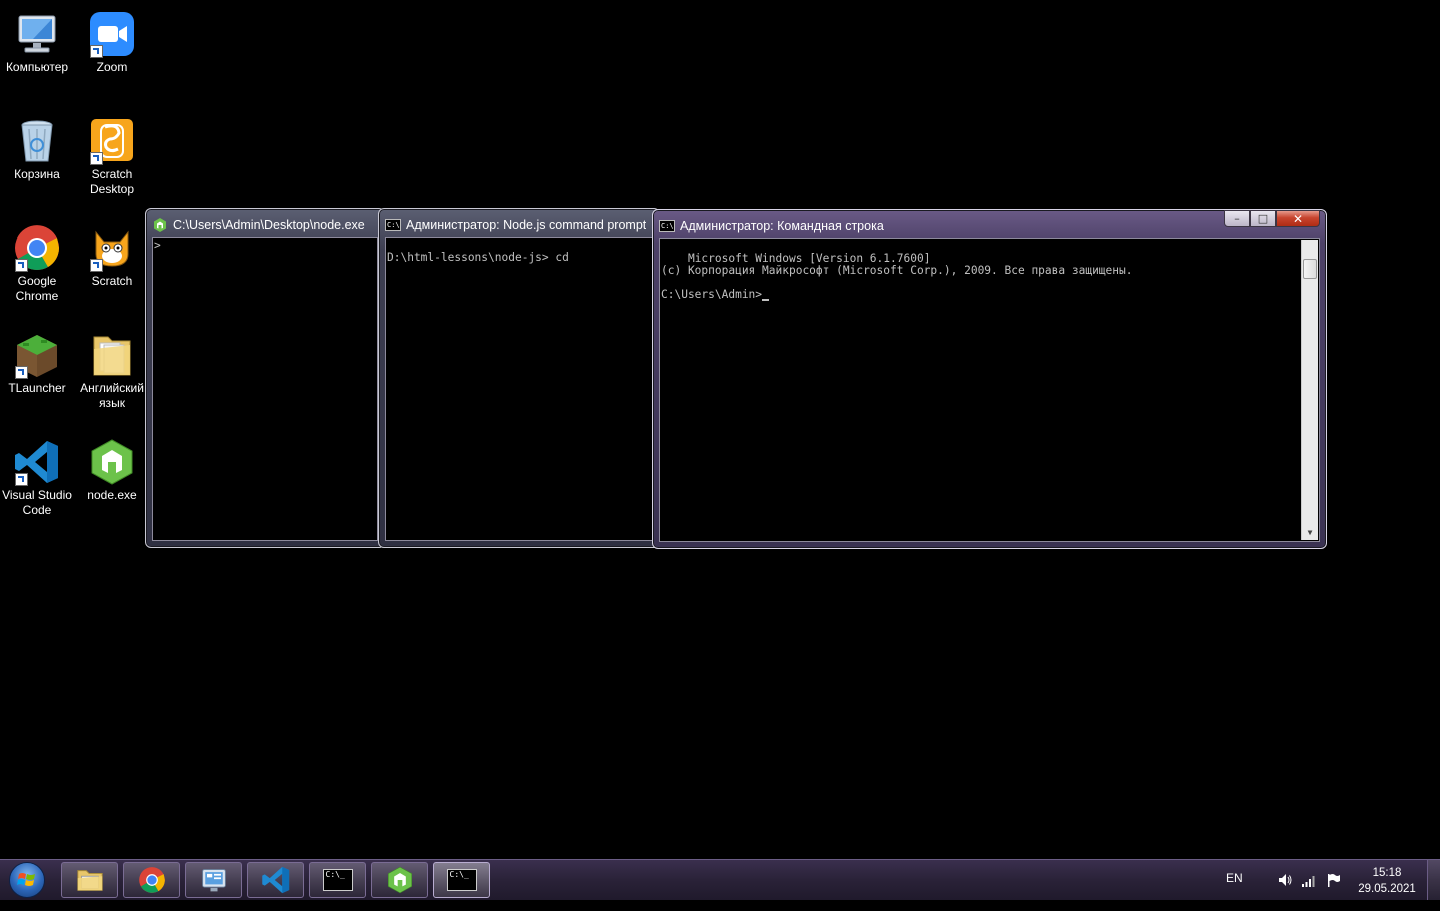 The height and width of the screenshot is (911, 1440). Describe the element at coordinates (766, 300) in the screenshot. I see `text-cursor` at that location.